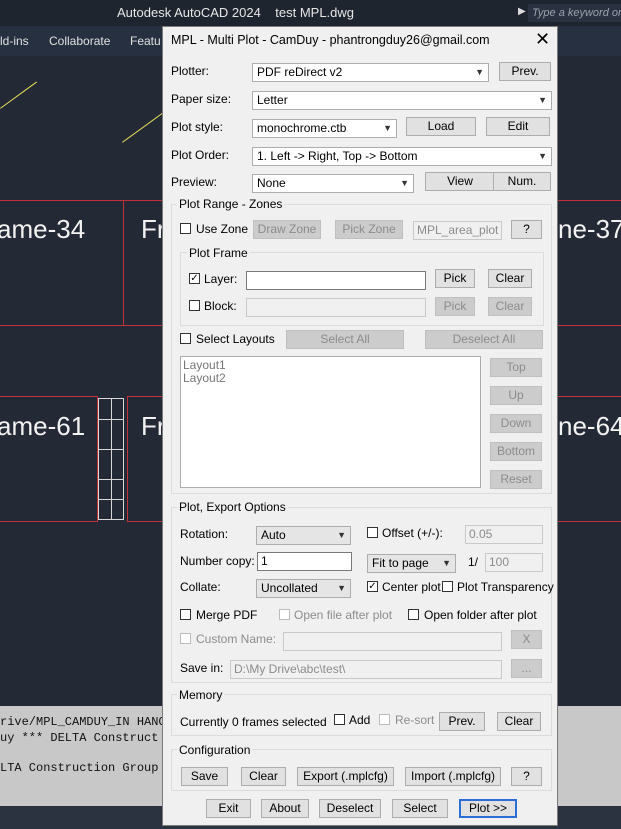 The image size is (621, 829). I want to click on center-plot-checkbox: ✓, so click(372, 586).